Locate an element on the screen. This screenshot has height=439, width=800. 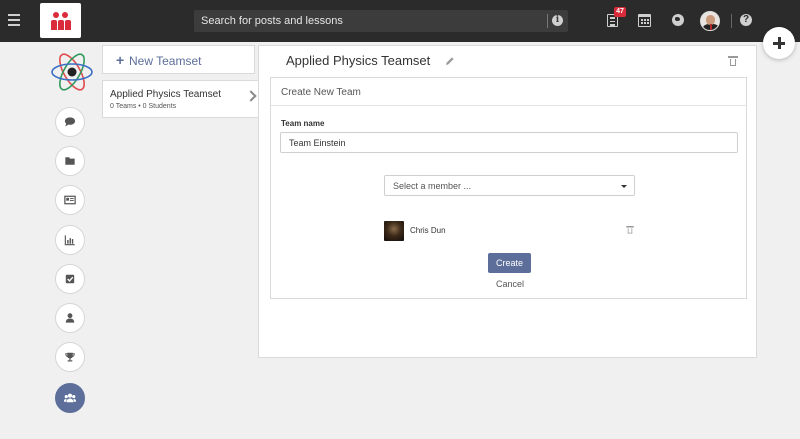
trash-icon is located at coordinates (733, 61).